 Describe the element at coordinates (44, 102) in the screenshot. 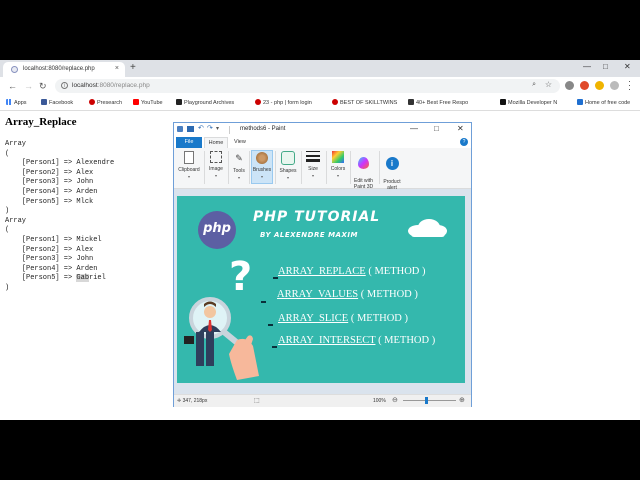

I see `facebook-icon` at that location.